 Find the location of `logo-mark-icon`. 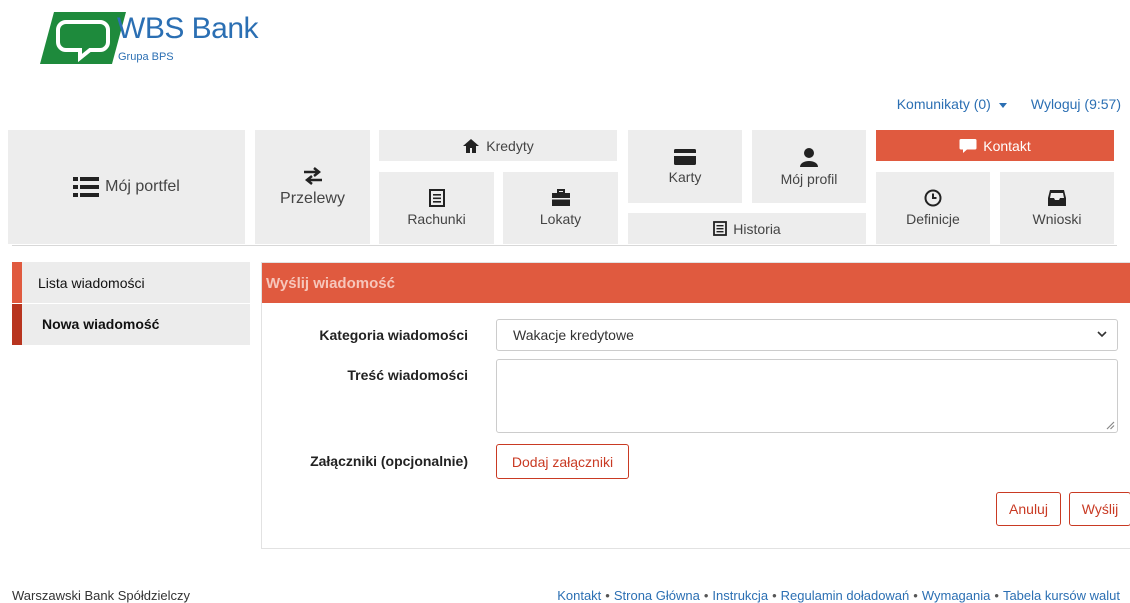

logo-mark-icon is located at coordinates (83, 38).